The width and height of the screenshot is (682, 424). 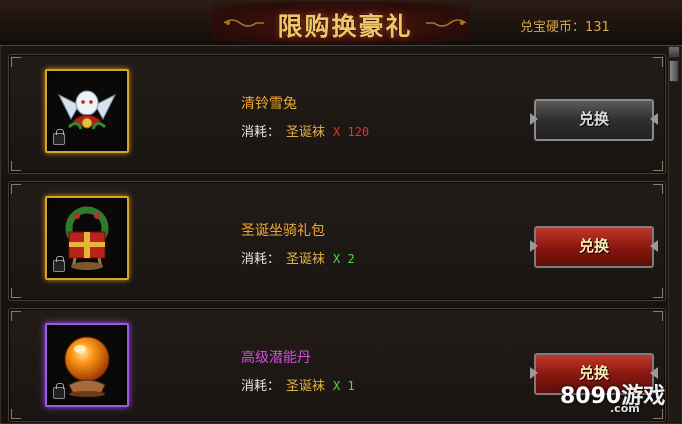 I want to click on item-cost: 消耗： 圣诞袜 X 120, so click(x=305, y=130).